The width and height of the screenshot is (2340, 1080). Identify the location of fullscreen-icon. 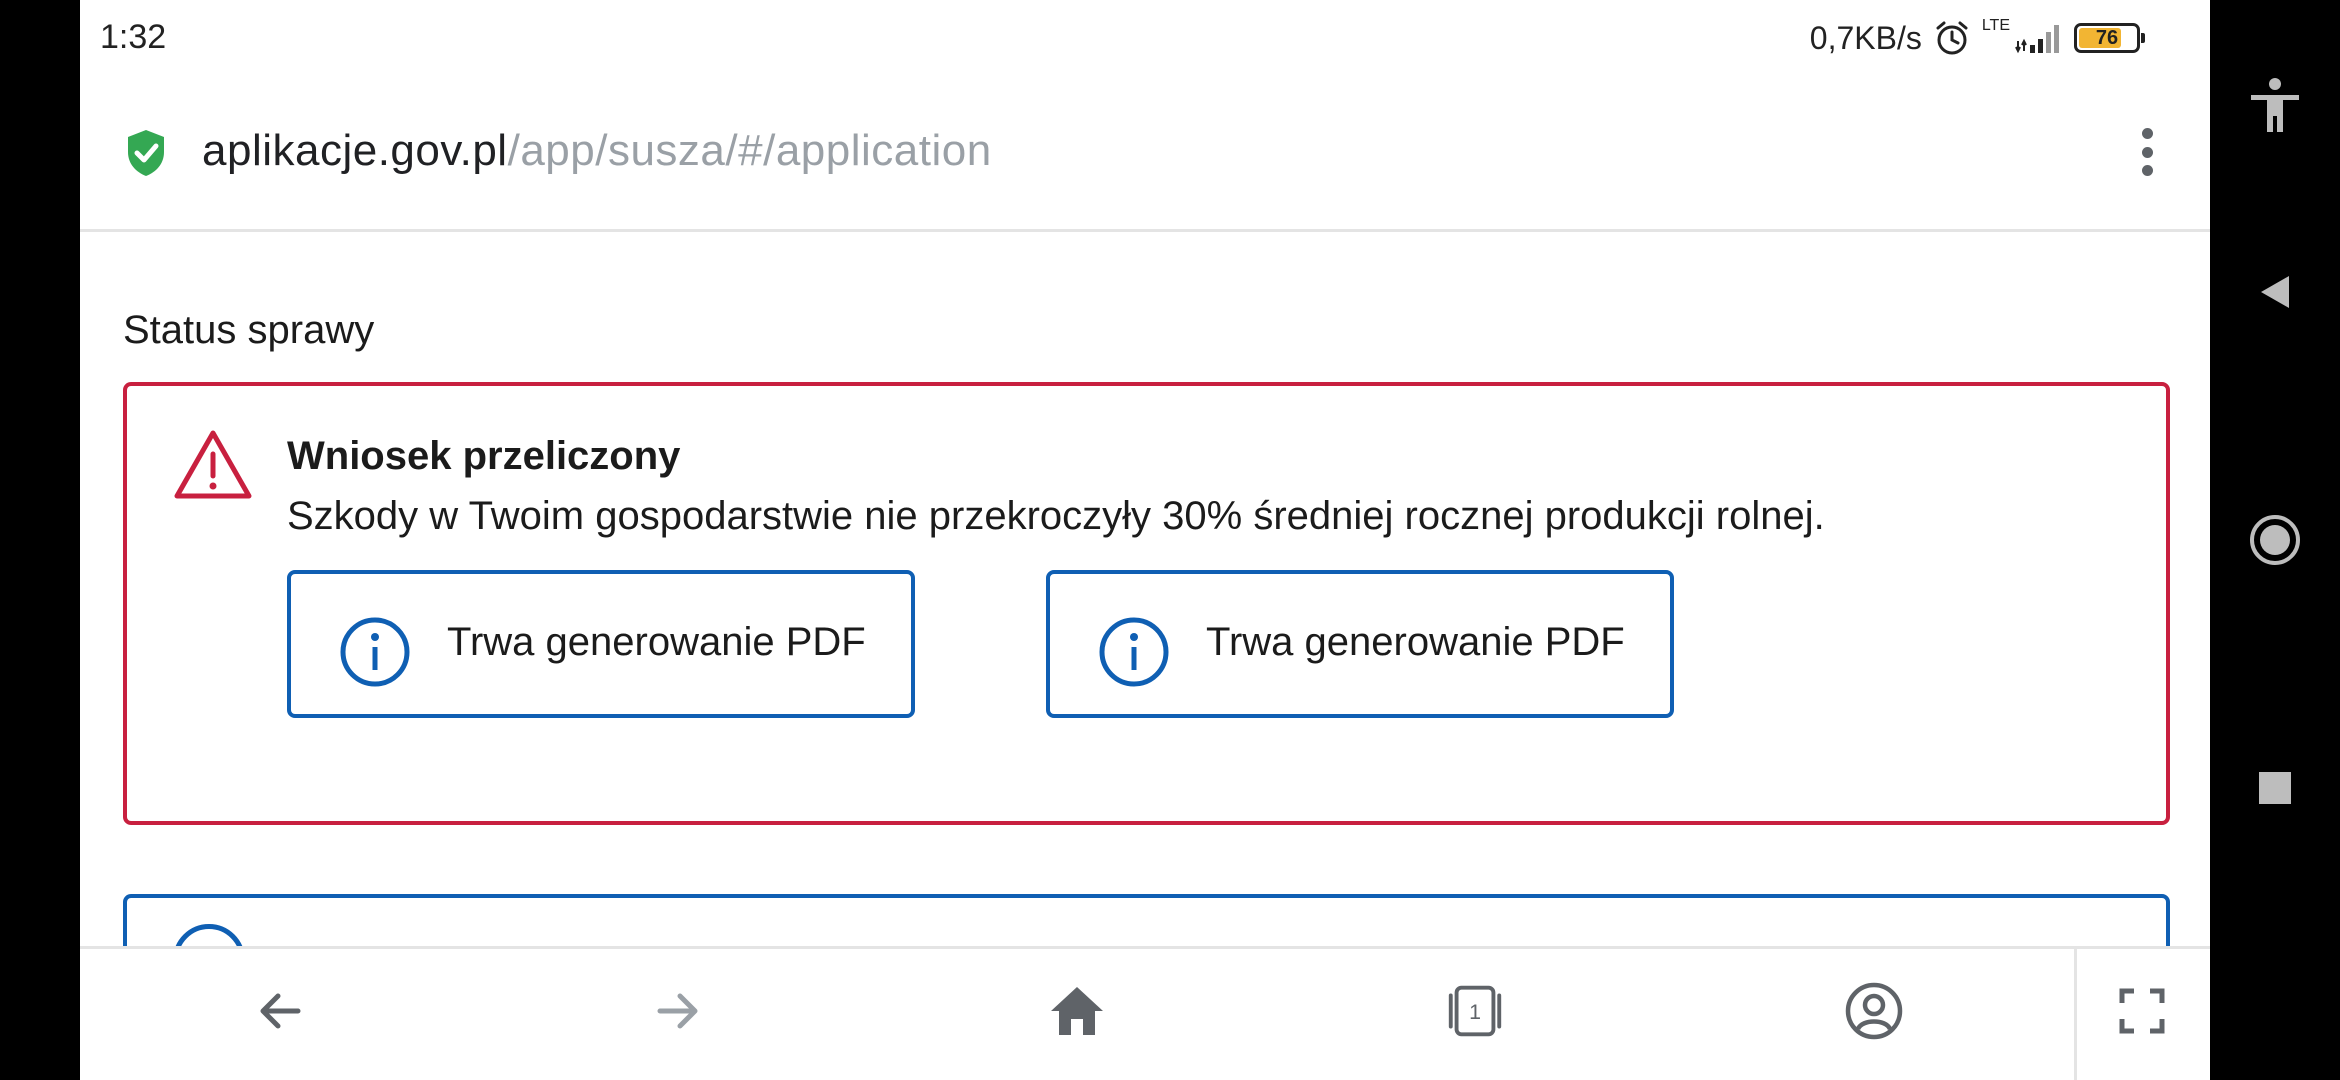
(2142, 1011).